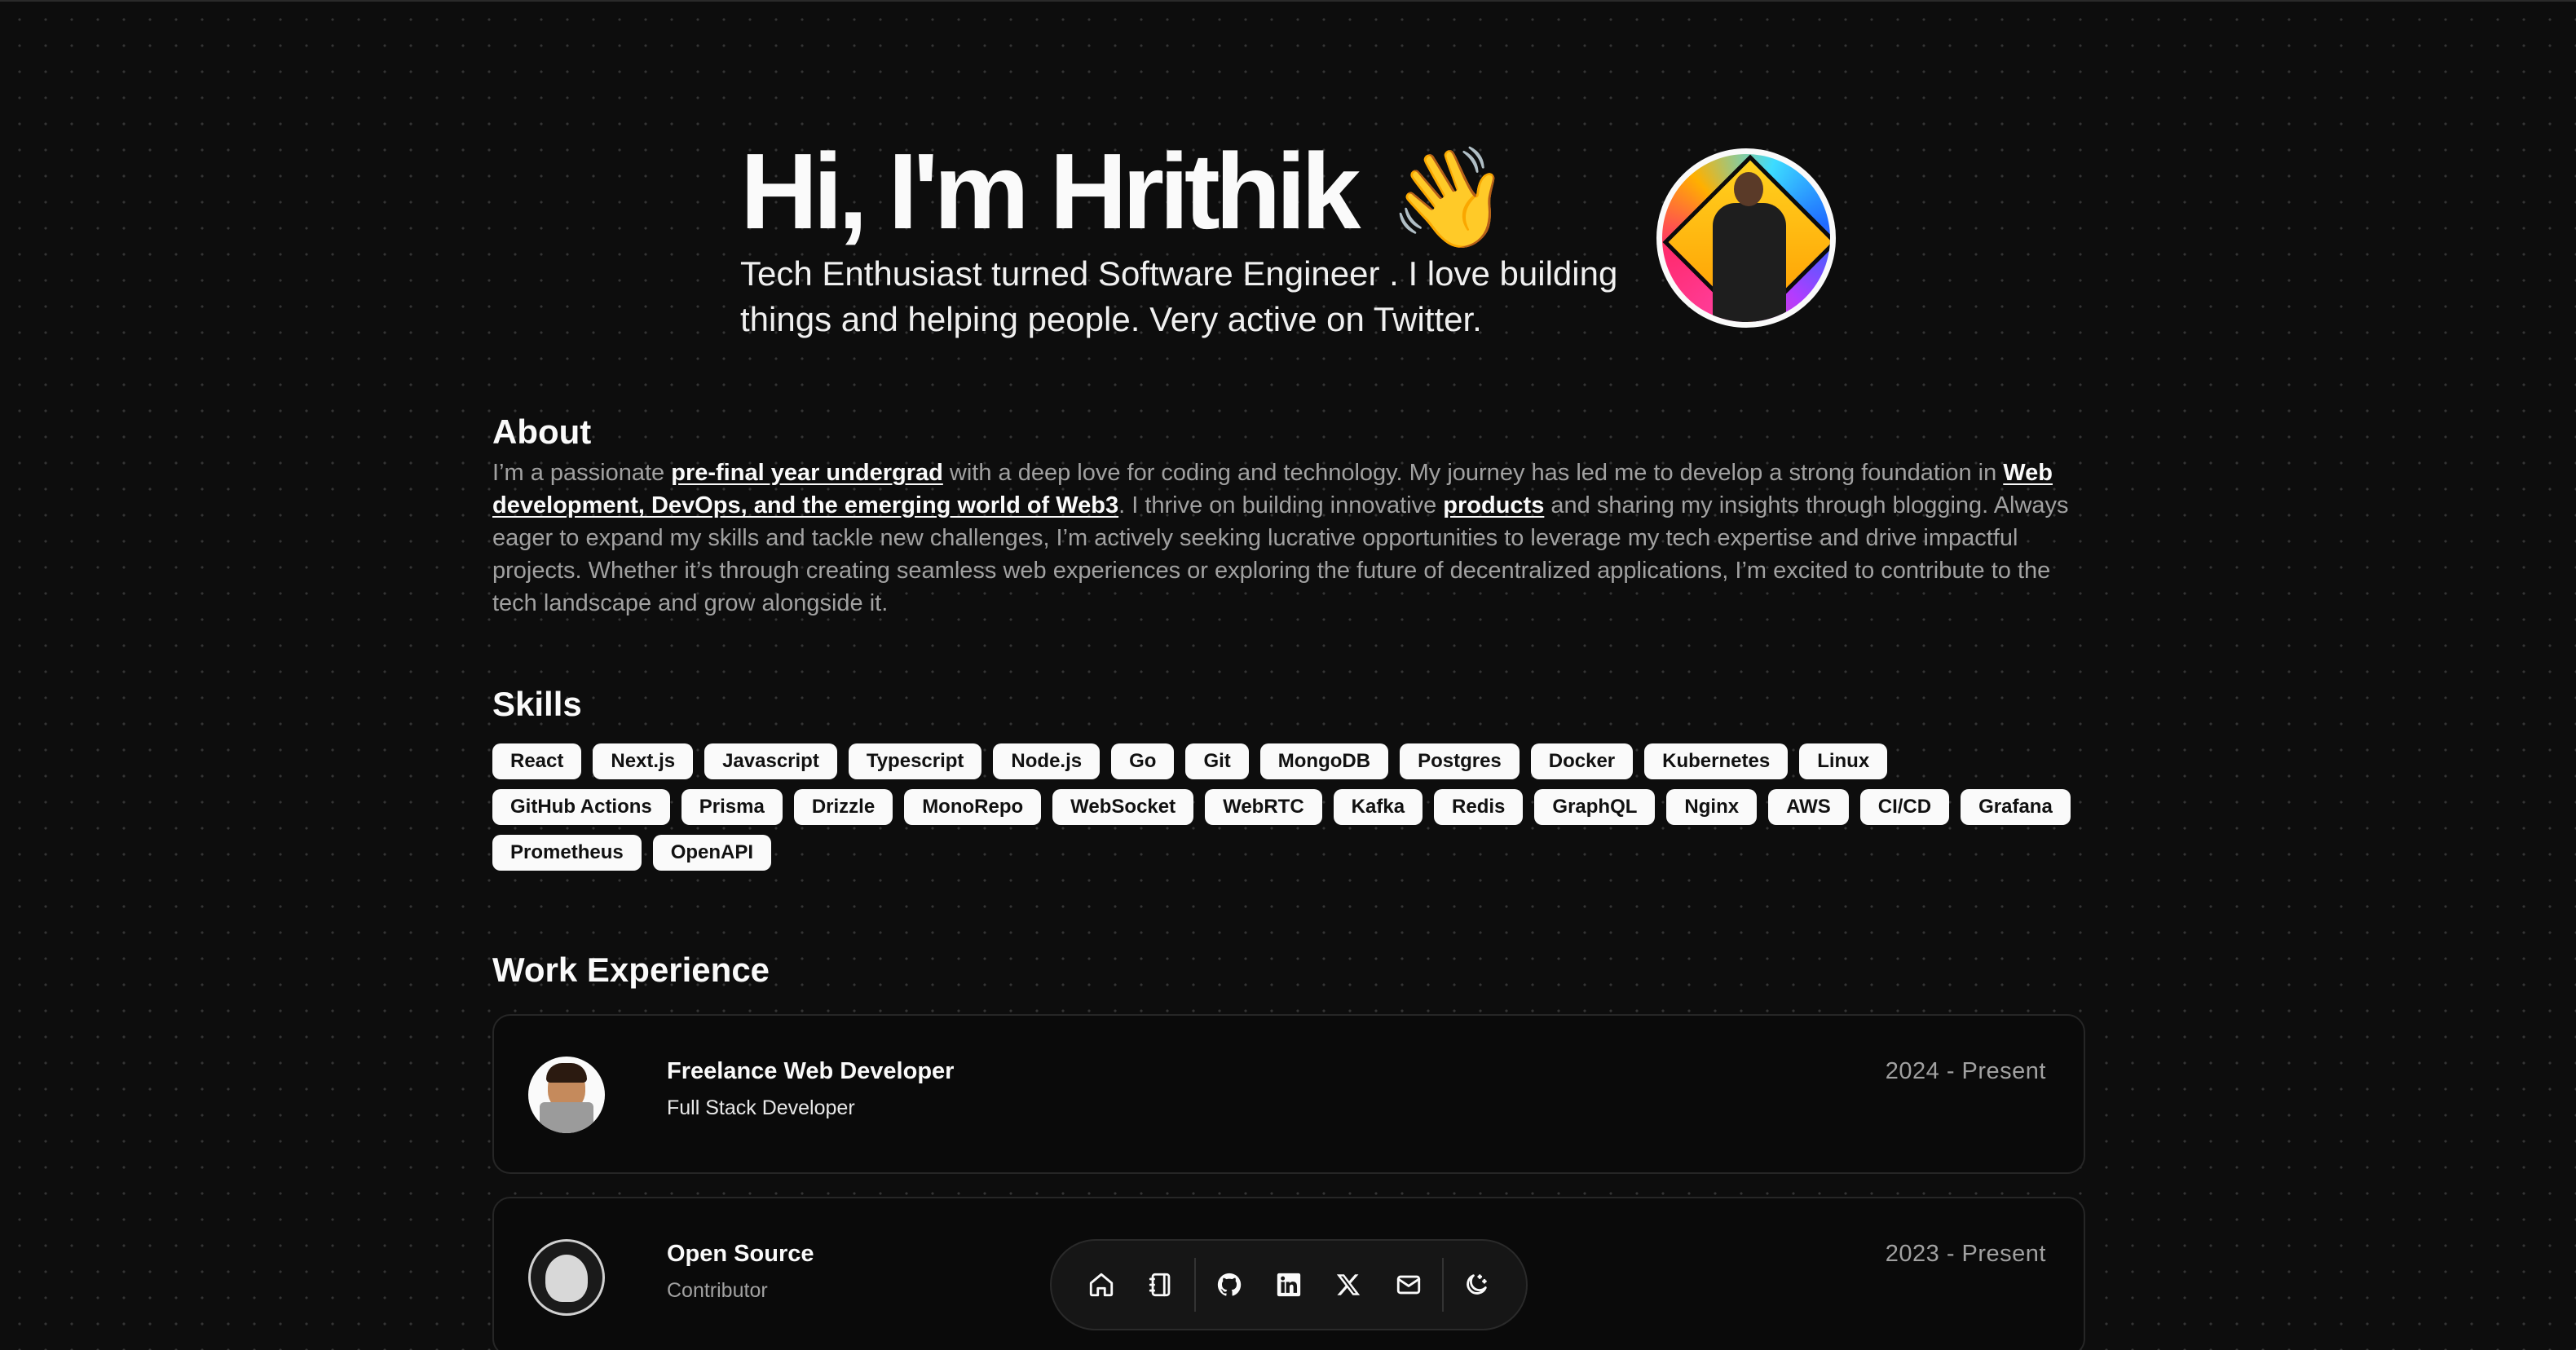 The image size is (2576, 1350). What do you see at coordinates (740, 1254) in the screenshot?
I see `job-title: Open Source` at bounding box center [740, 1254].